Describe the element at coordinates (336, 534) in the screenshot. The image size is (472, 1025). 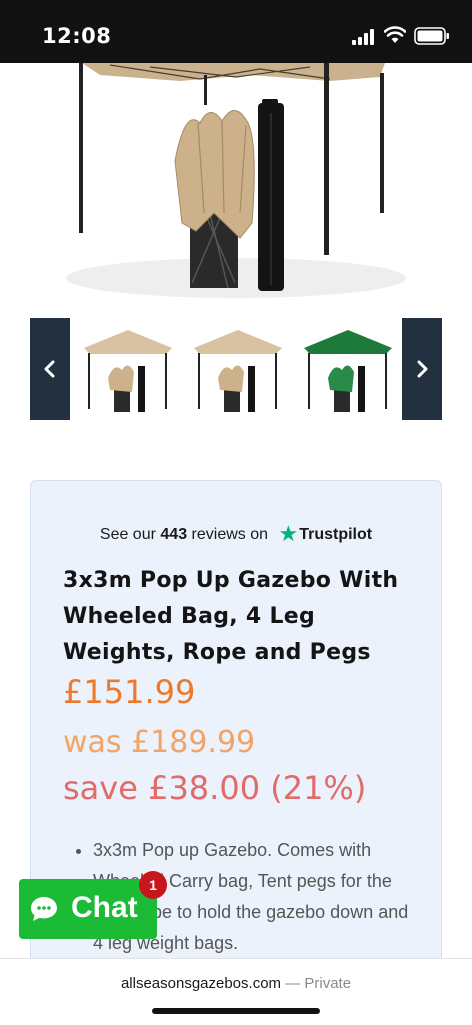
I see `trustpilot-brand: Trustpilot` at that location.